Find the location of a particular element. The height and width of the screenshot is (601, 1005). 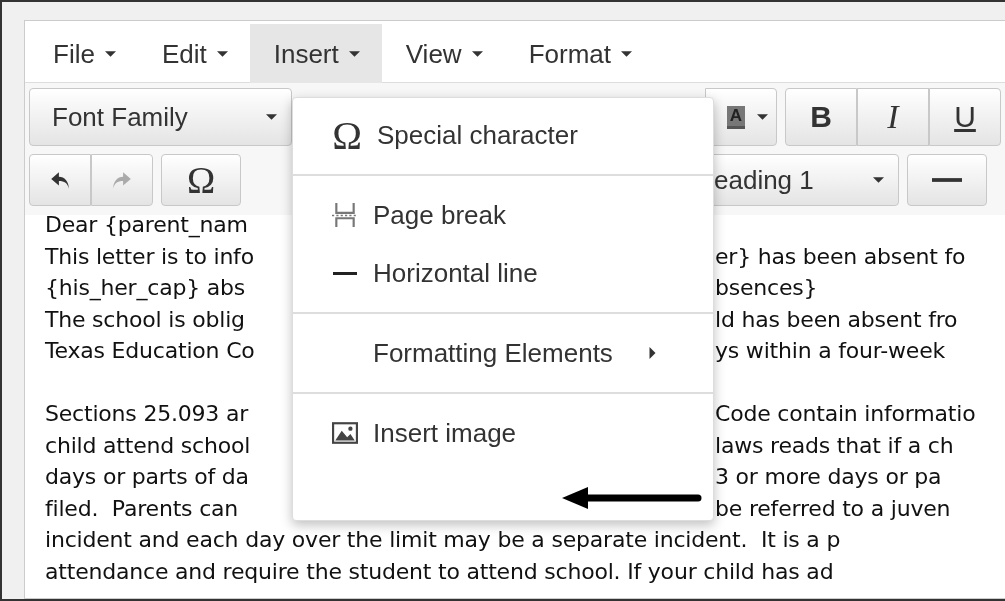

image-icon is located at coordinates (345, 433).